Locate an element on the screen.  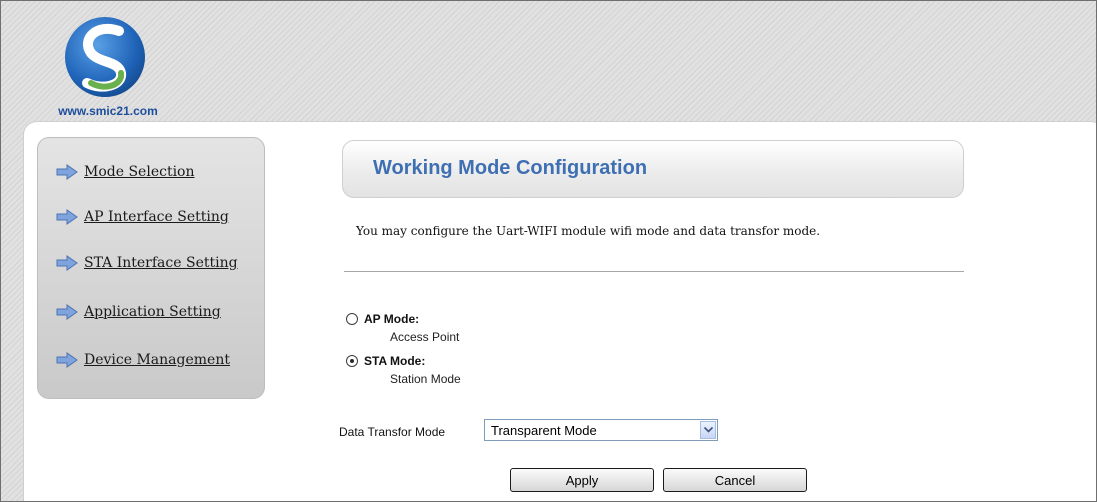
sidebar-item-application-setting: Application Setting is located at coordinates (138, 312).